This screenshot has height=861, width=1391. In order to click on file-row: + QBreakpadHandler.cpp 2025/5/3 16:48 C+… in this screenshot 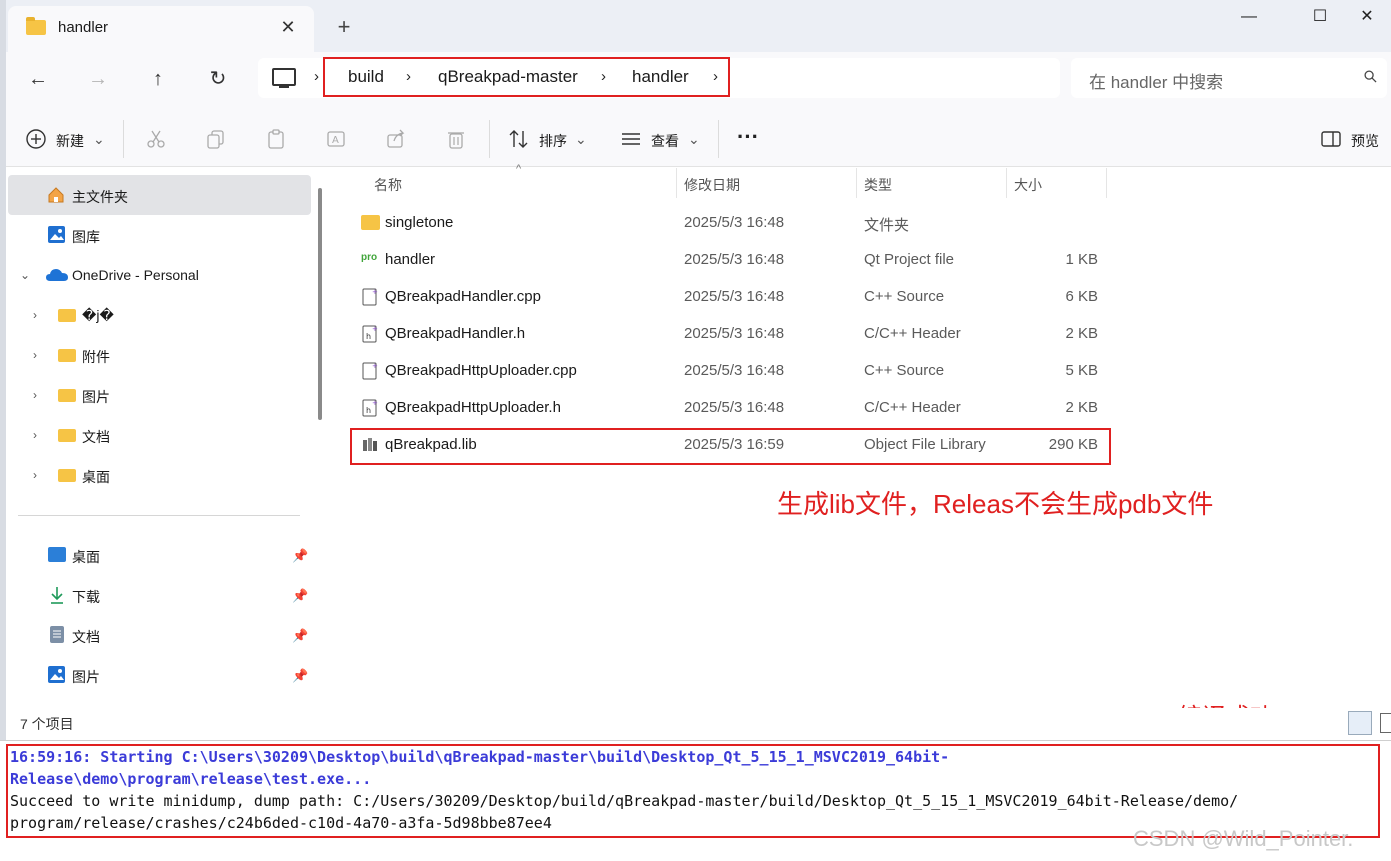, I will do `click(732, 299)`.